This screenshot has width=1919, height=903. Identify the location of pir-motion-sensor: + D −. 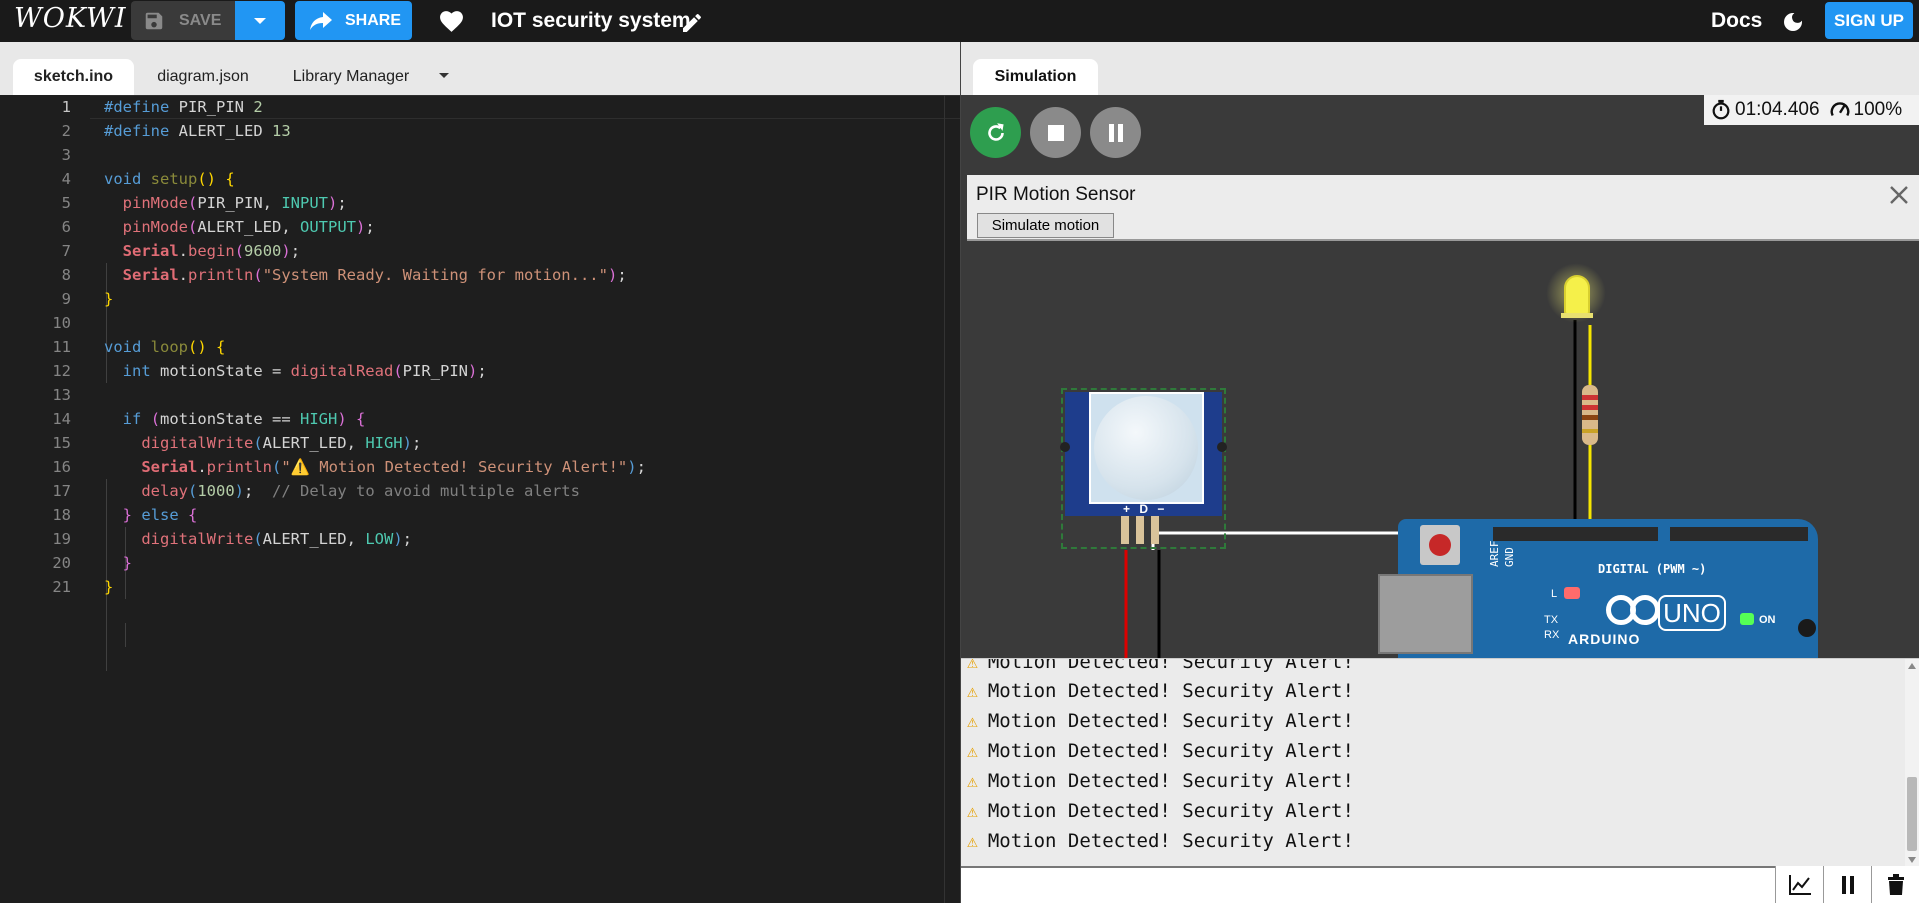
(1143, 468).